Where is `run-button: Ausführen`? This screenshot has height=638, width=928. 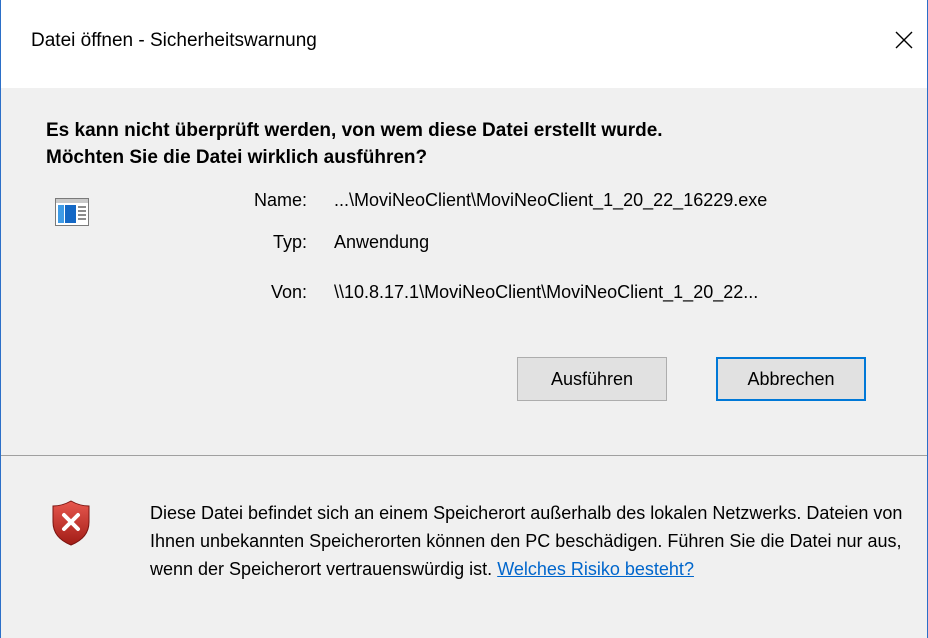
run-button: Ausführen is located at coordinates (592, 379).